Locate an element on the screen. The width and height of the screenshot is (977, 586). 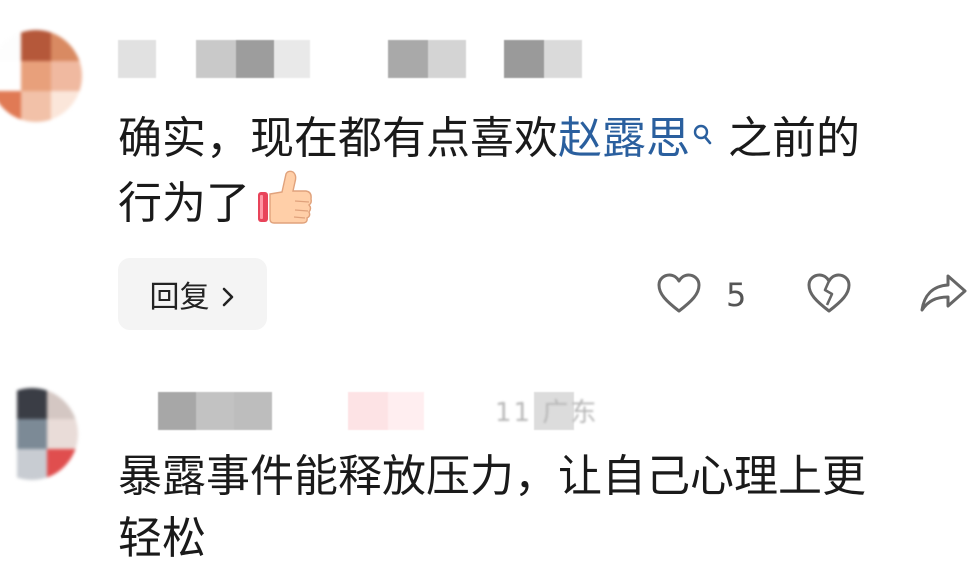
search-icon is located at coordinates (703, 126).